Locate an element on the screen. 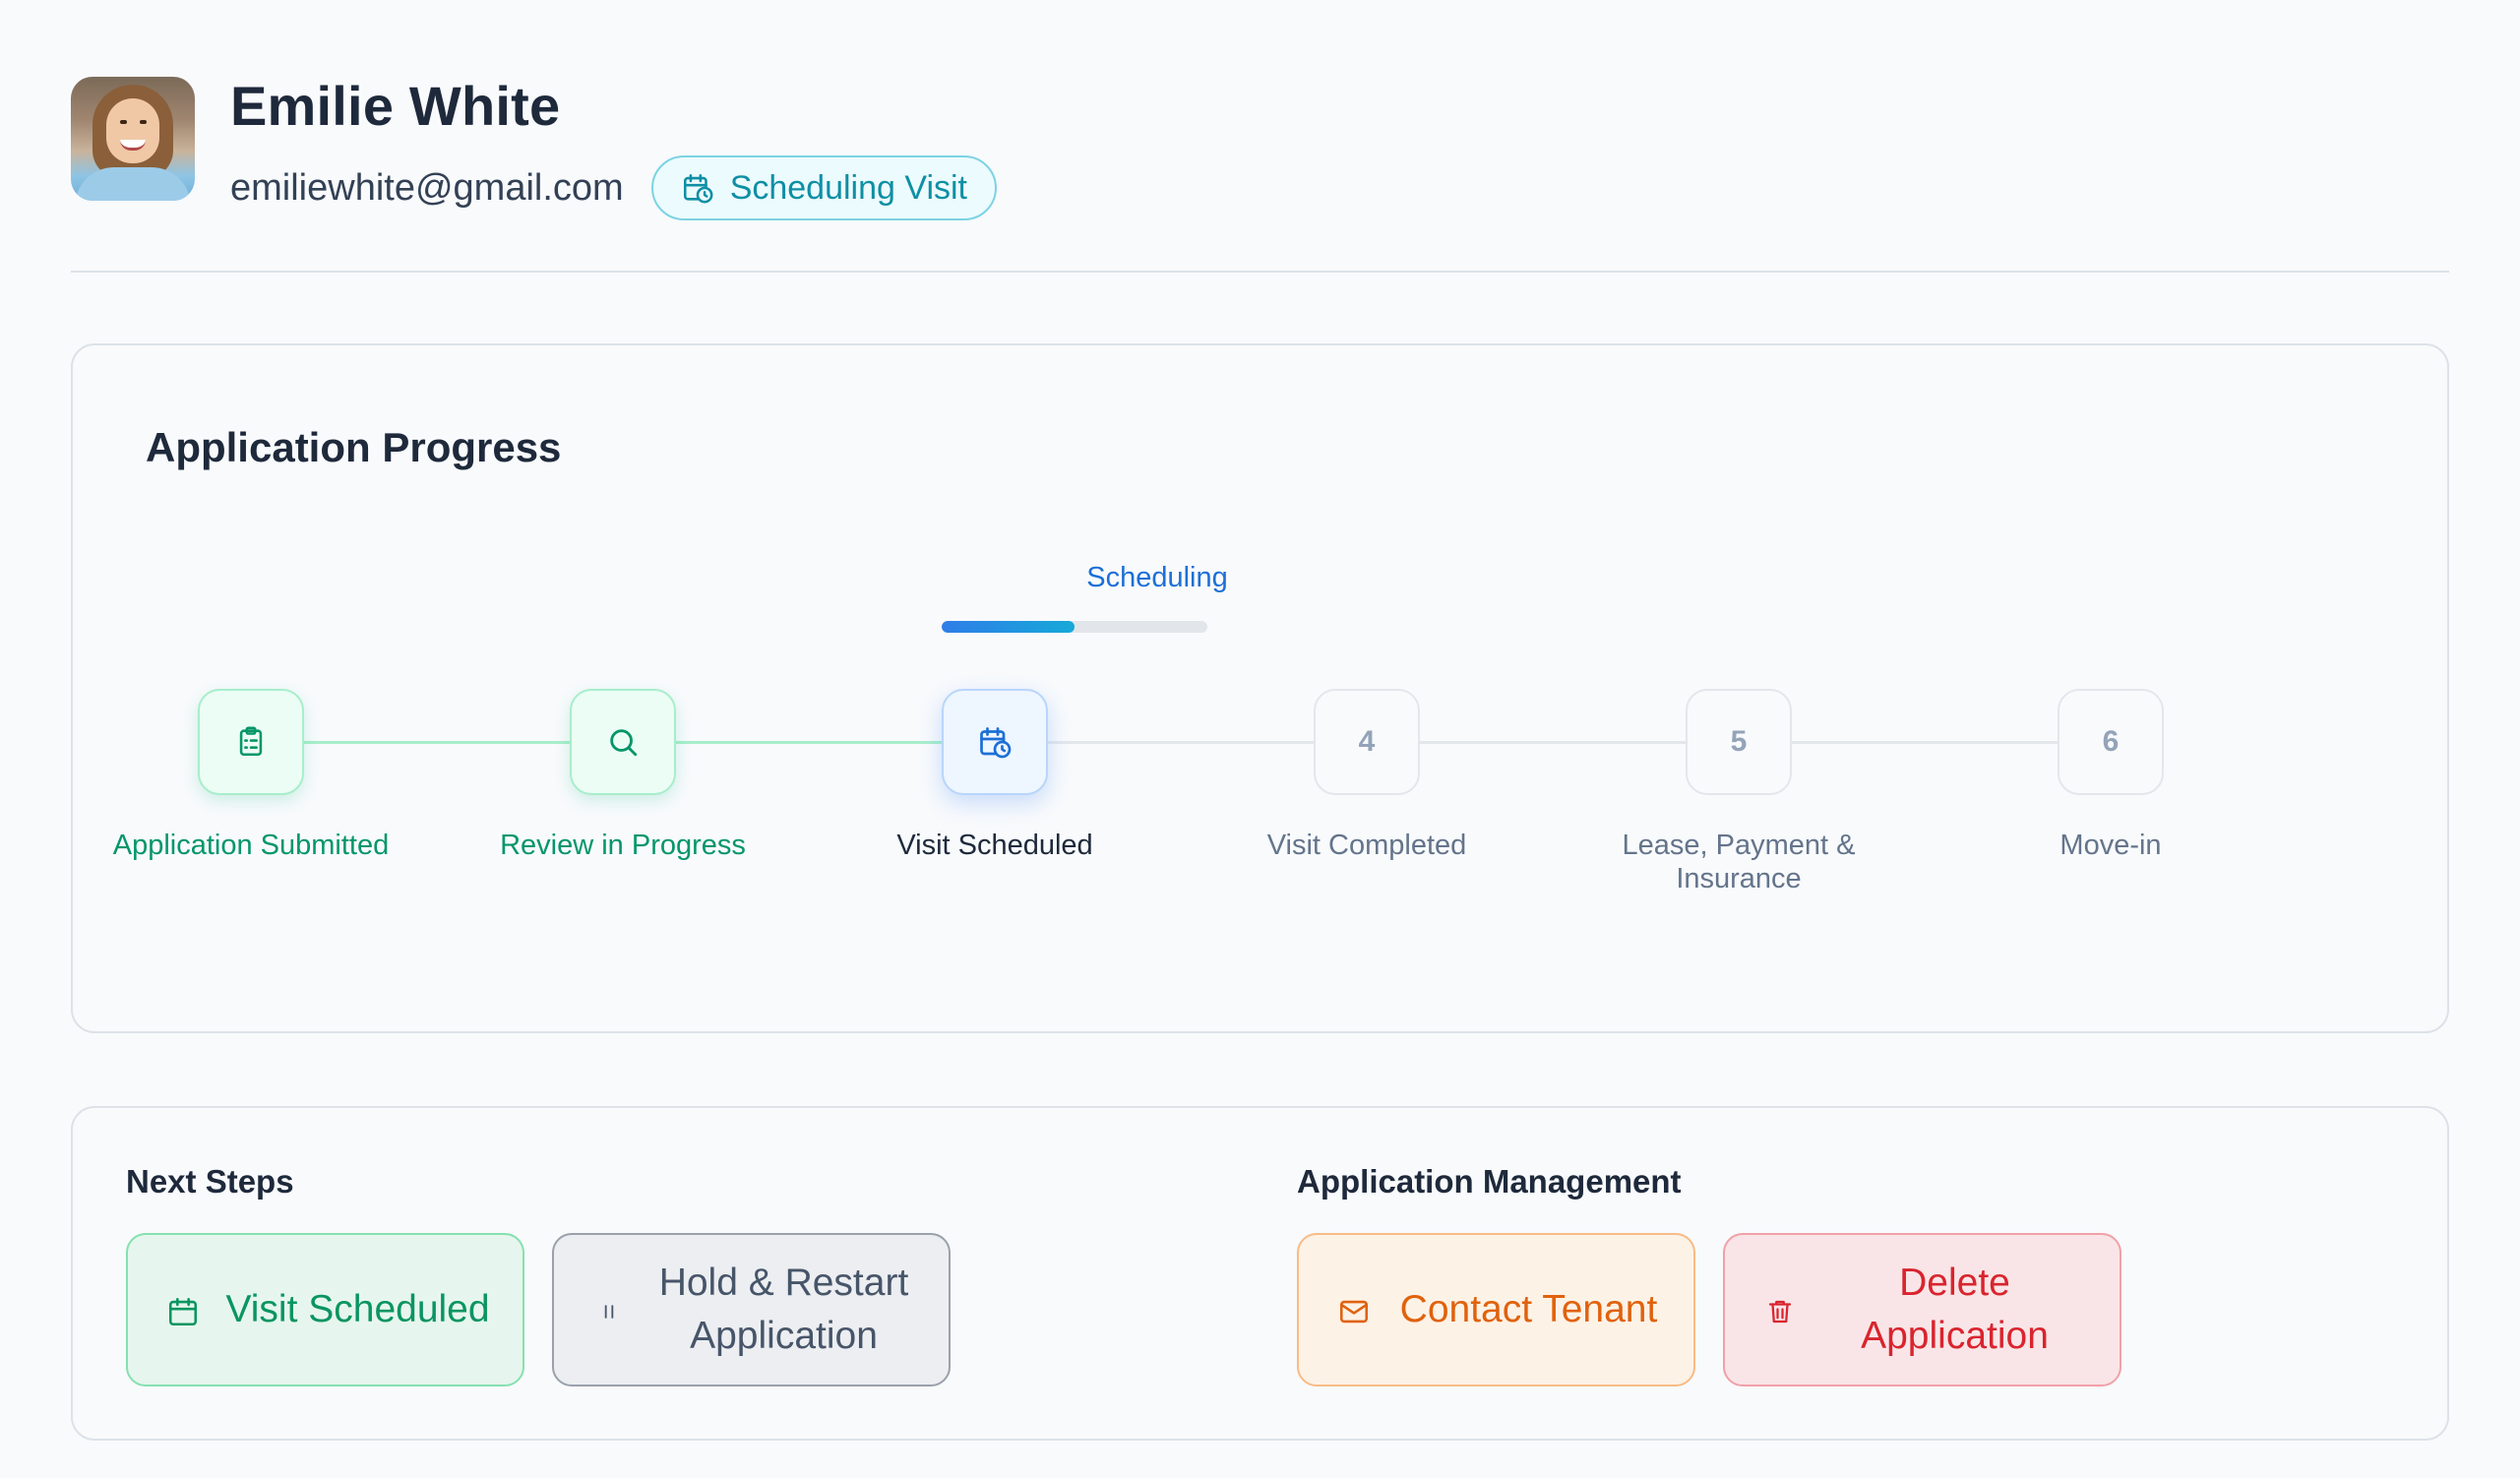  step-number: 6 is located at coordinates (2111, 742).